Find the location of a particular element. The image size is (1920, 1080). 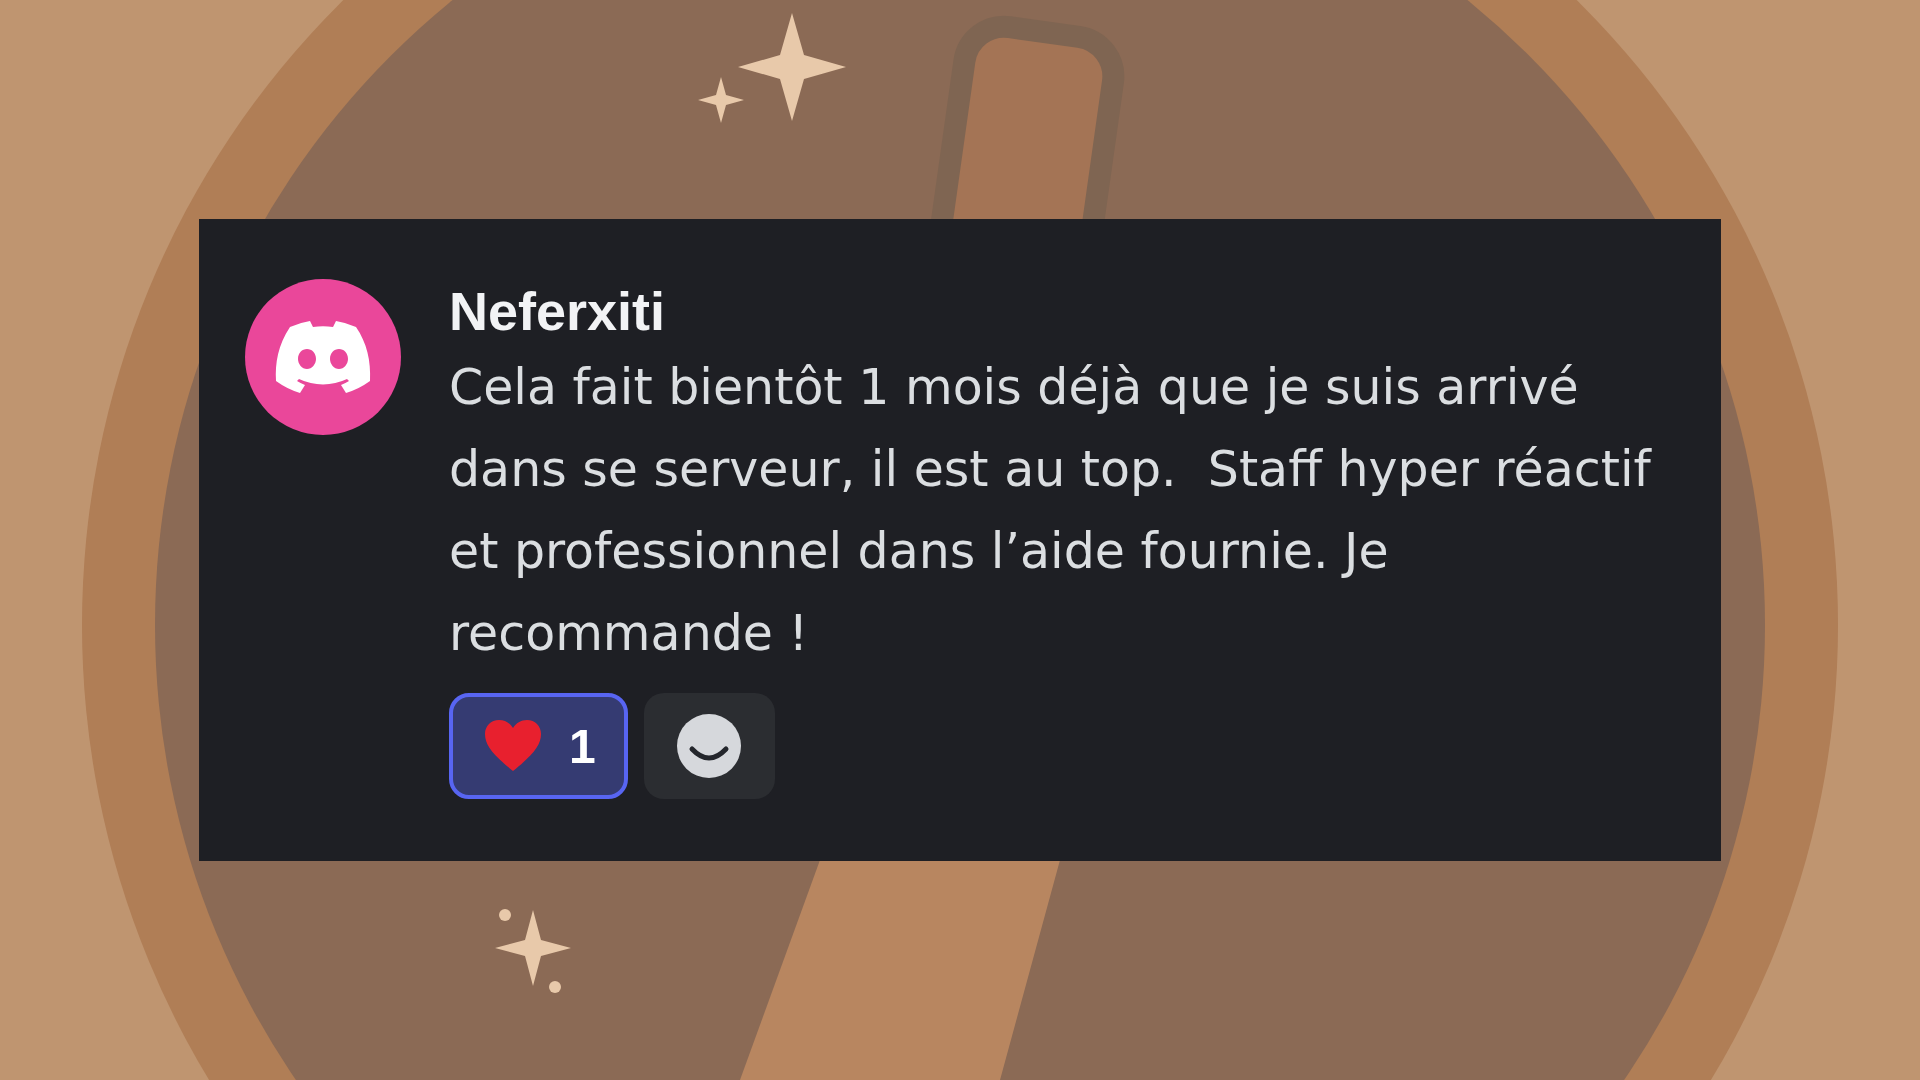

game-controller-logo-icon is located at coordinates (323, 357).